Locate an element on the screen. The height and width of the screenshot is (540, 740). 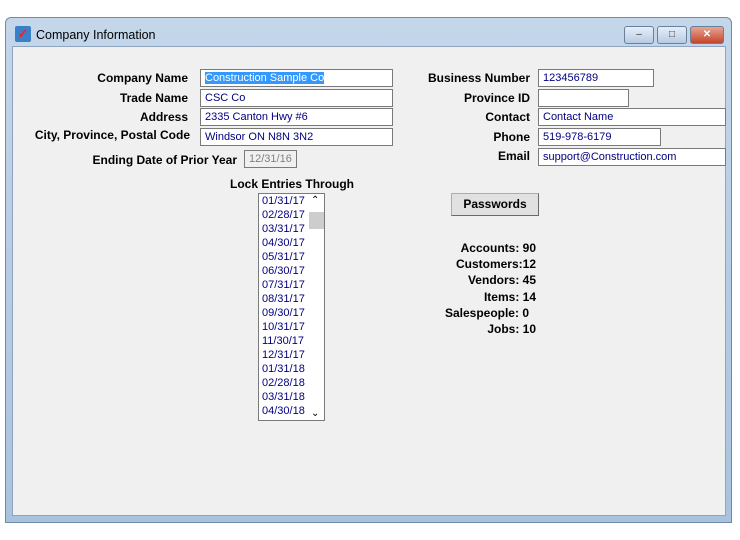
ending-date-input: 12/31/16 is located at coordinates (270, 159).